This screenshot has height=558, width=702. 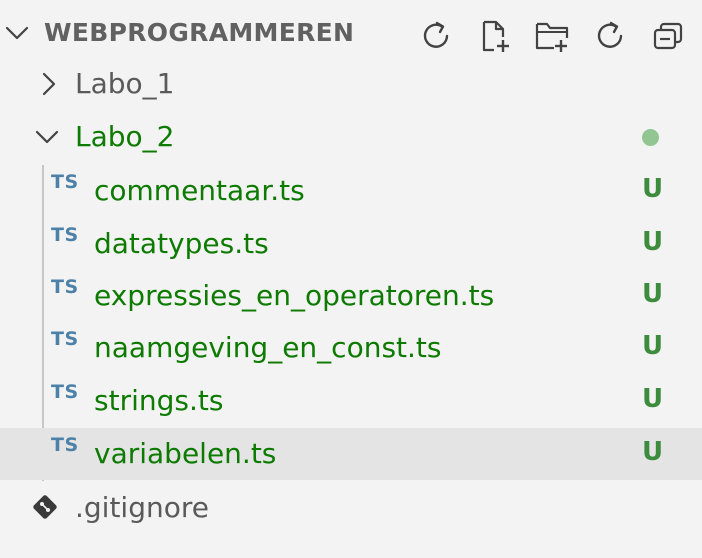 What do you see at coordinates (351, 137) in the screenshot?
I see `folder-labo2: Labo_2` at bounding box center [351, 137].